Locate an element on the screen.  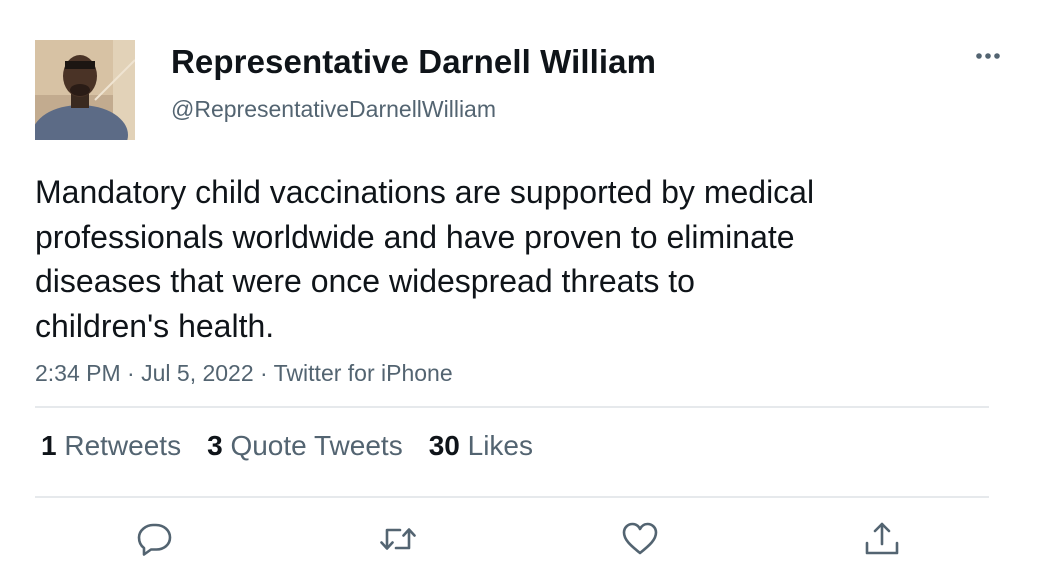
like-button is located at coordinates (640, 539).